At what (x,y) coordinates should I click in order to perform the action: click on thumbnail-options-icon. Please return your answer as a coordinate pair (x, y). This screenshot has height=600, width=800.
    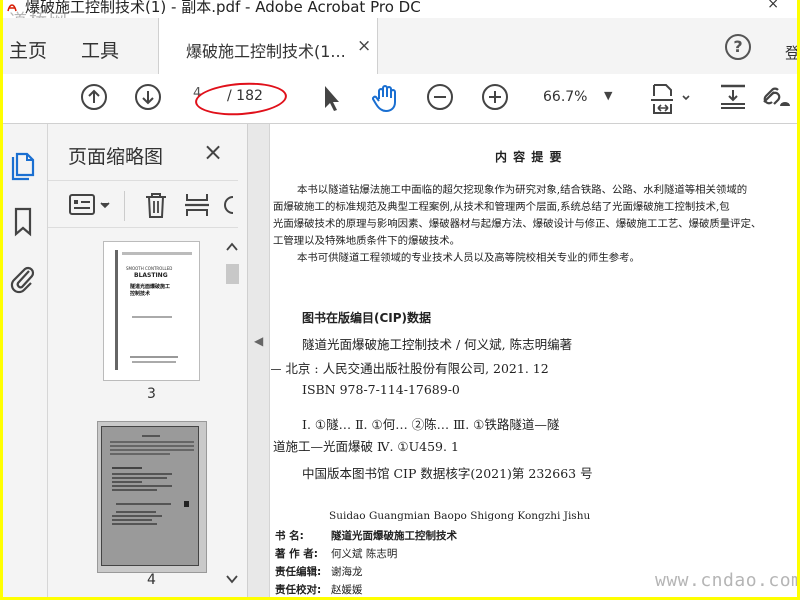
    Looking at the image, I should click on (91, 205).